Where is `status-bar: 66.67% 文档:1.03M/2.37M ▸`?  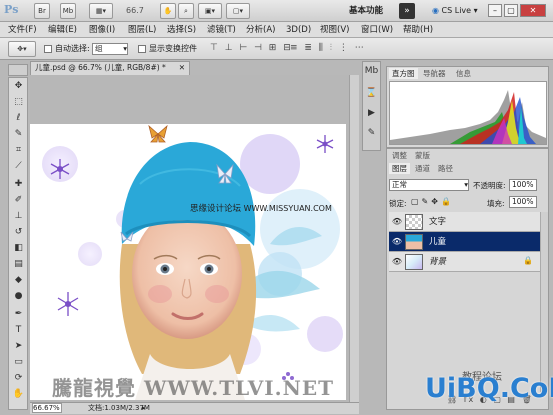
status-bar: 66.67% 文档:1.03M/2.37M ▸ is located at coordinates (194, 408).